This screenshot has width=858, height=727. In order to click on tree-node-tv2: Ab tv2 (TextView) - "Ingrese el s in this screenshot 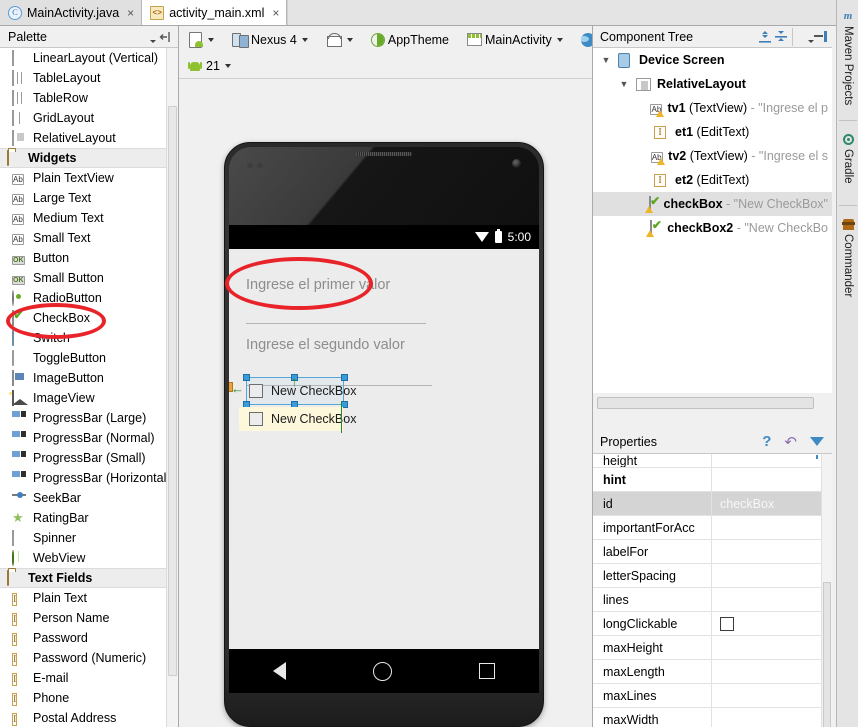, I will do `click(712, 156)`.